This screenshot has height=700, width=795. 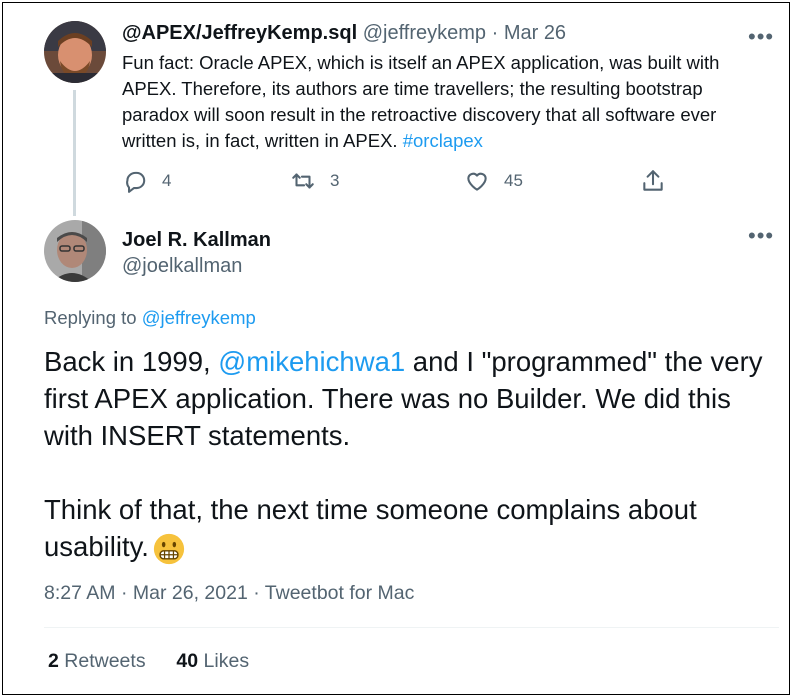 I want to click on retweet-icon, so click(x=303, y=181).